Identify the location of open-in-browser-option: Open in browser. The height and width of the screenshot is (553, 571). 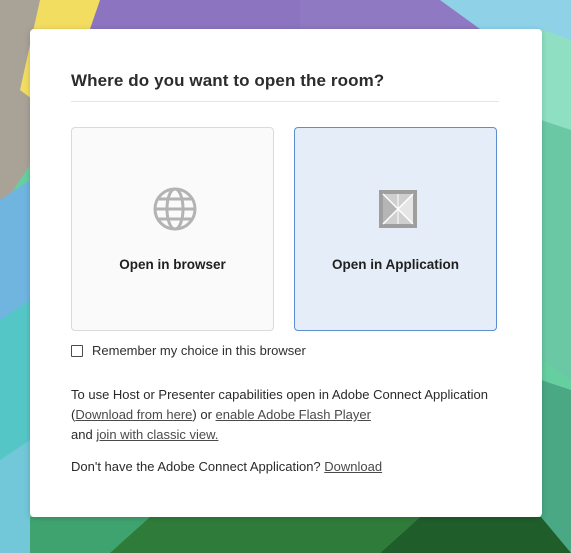
(172, 229).